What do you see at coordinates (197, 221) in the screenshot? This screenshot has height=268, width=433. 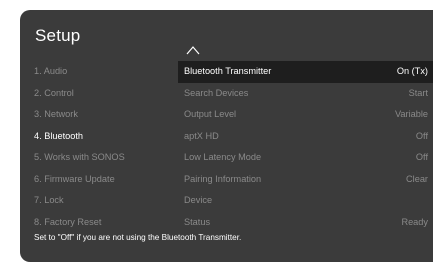 I see `setting-name: Status` at bounding box center [197, 221].